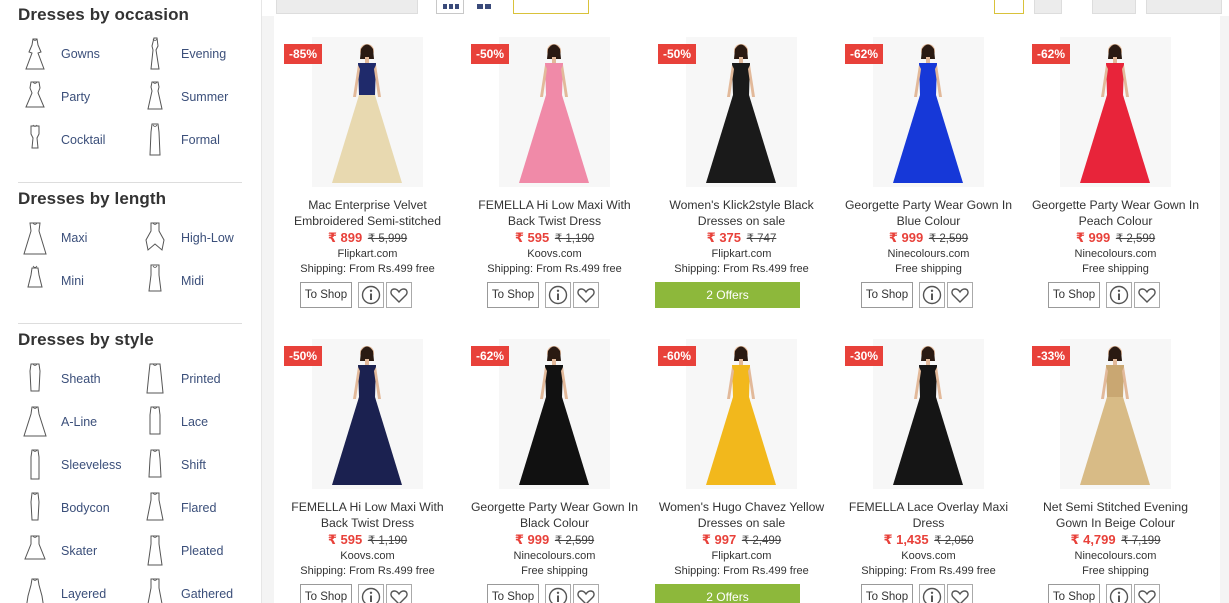 The width and height of the screenshot is (1229, 603). I want to click on filter-summer: Summer, so click(185, 97).